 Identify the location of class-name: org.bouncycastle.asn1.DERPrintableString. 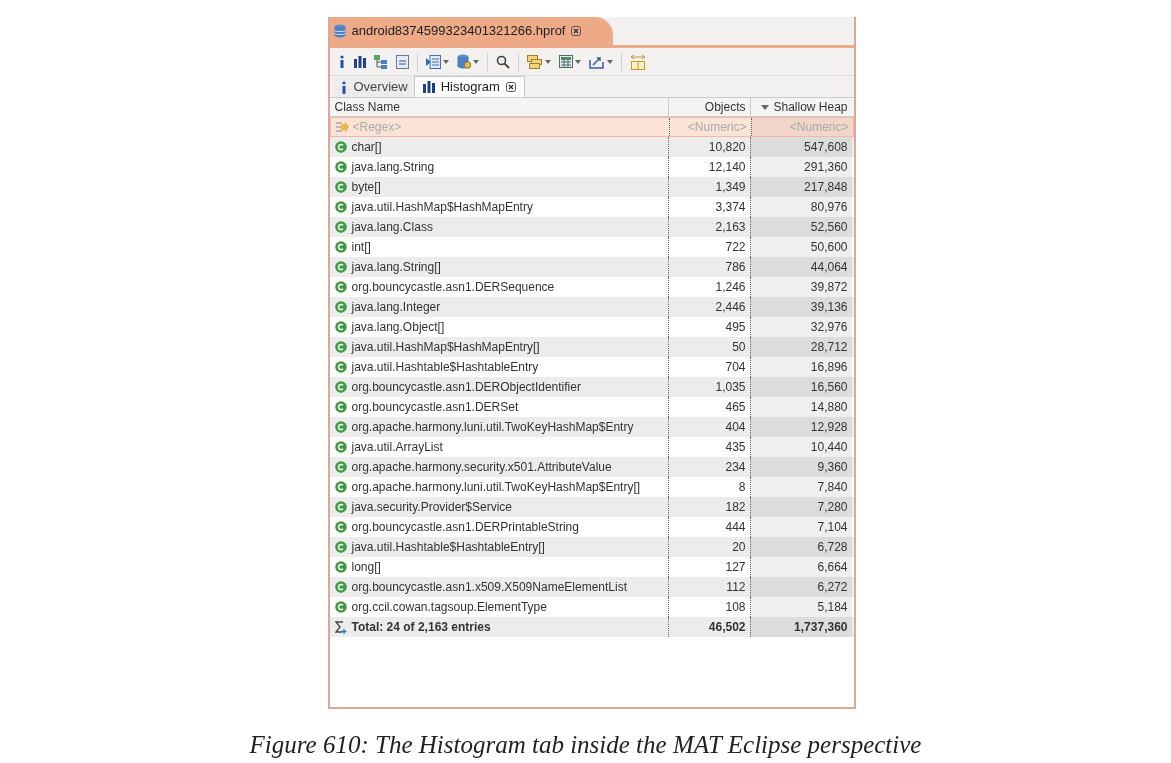
(465, 527).